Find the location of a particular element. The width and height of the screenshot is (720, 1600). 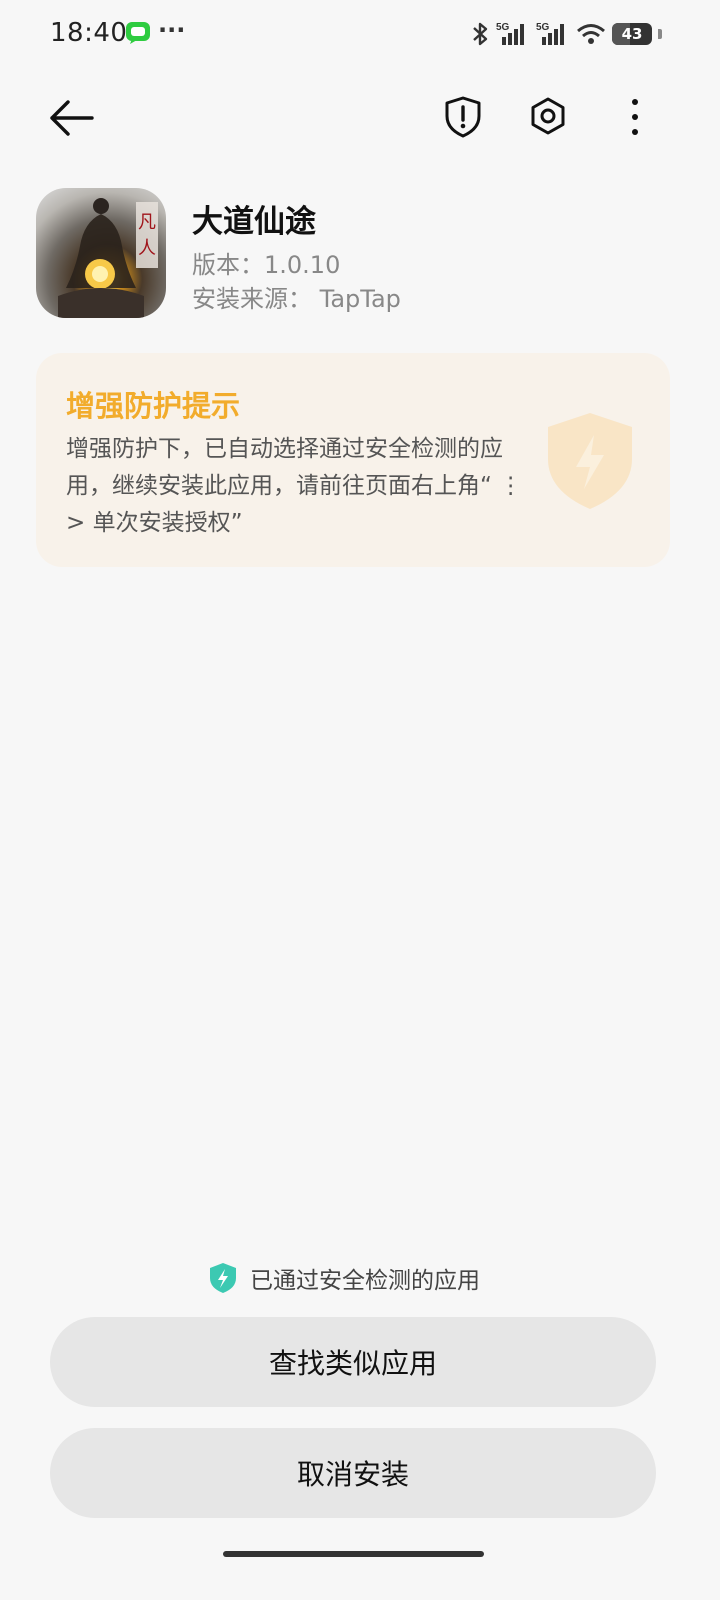

wifi-icon is located at coordinates (591, 34).